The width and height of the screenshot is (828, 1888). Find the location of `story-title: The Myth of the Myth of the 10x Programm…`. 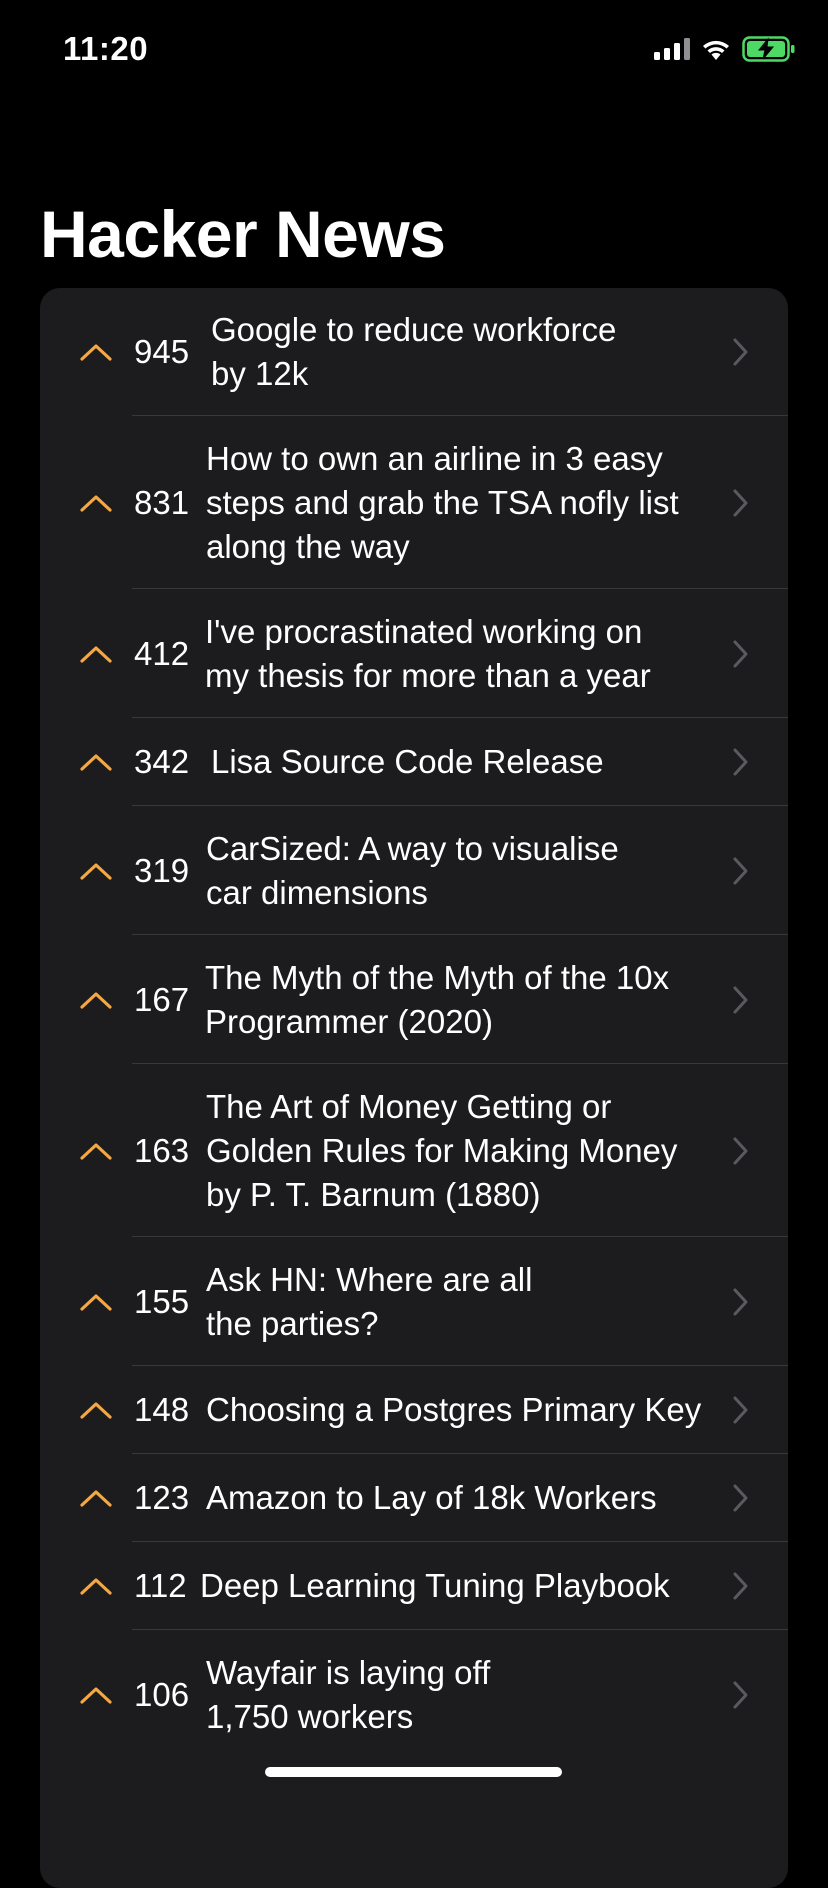

story-title: The Myth of the Myth of the 10x Programm… is located at coordinates (437, 1000).